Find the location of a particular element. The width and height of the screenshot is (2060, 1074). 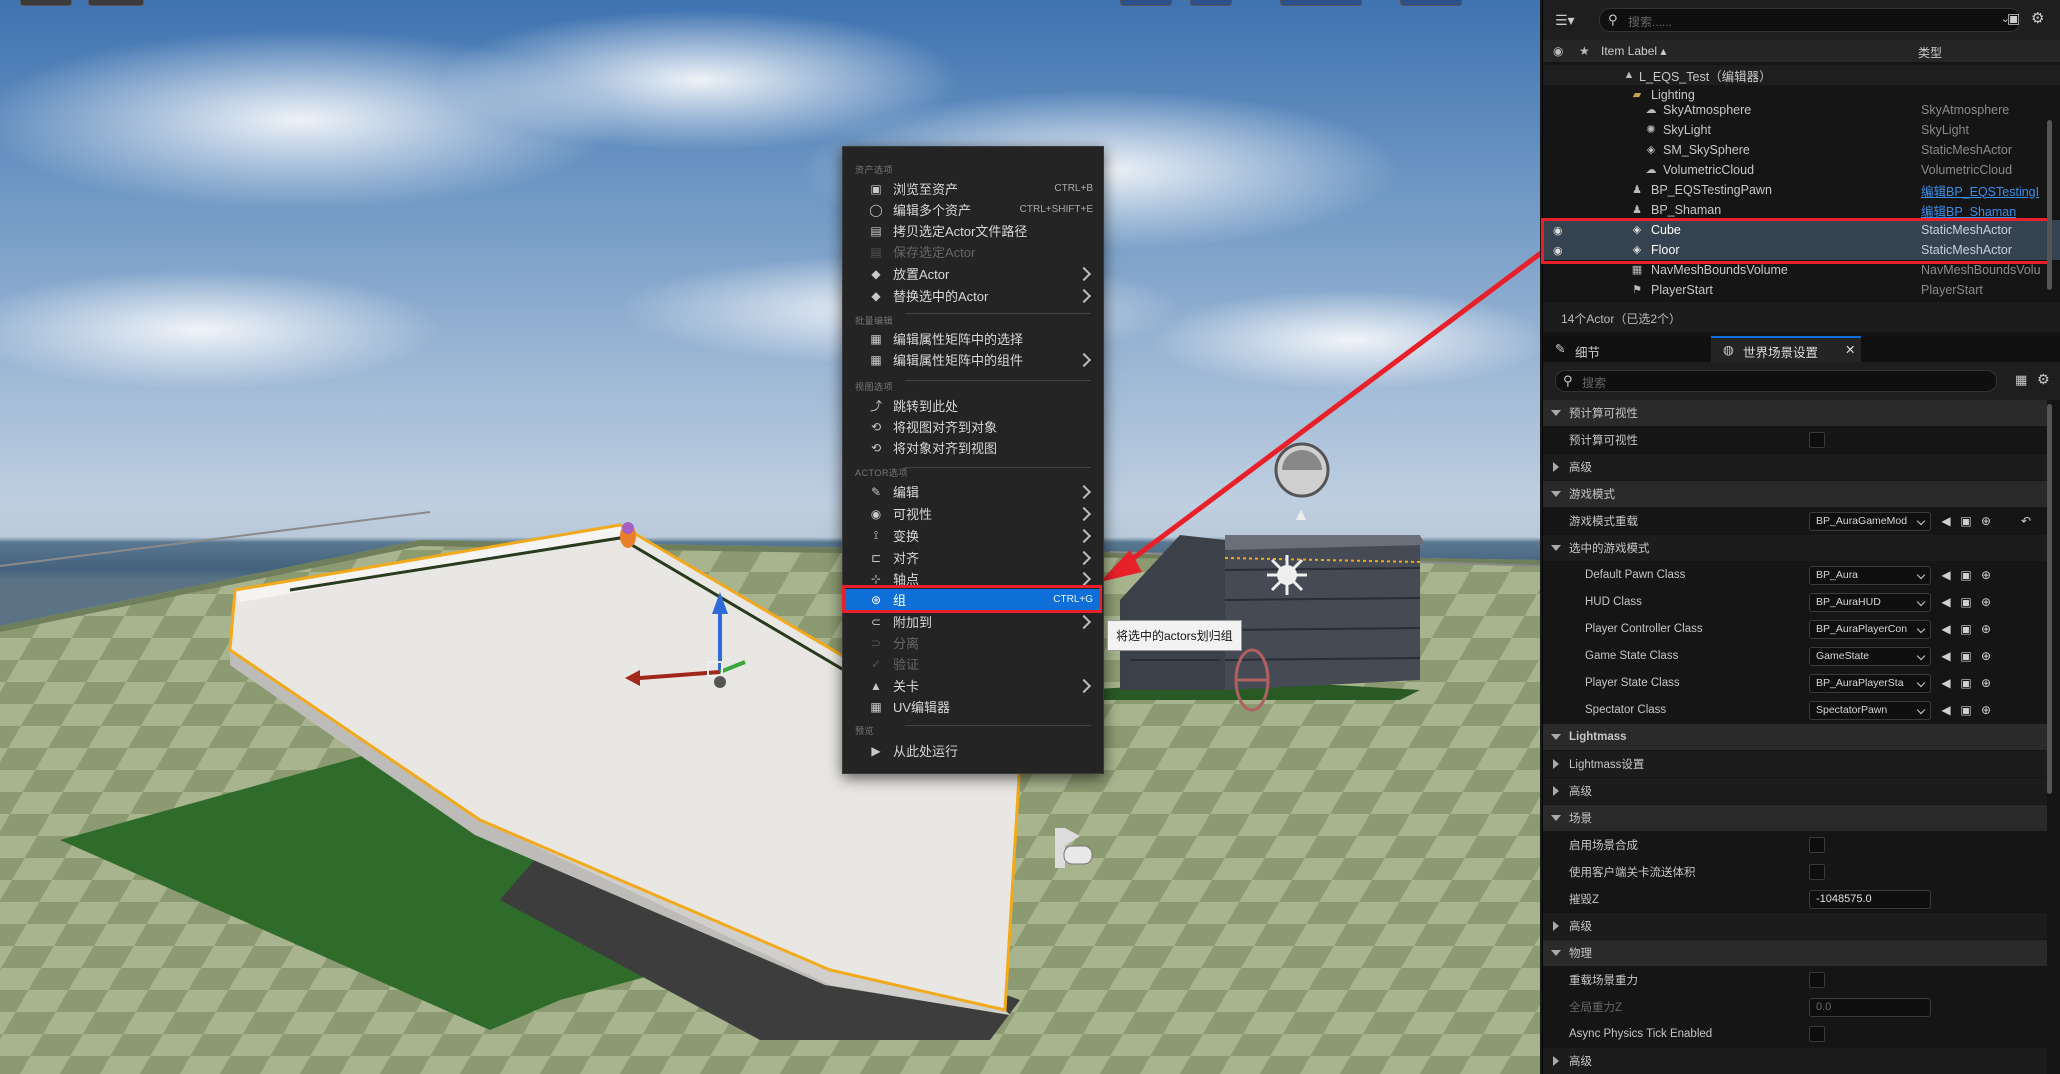

menu-item-replace-actor: ◆ 替换选中的Actor is located at coordinates (973, 295).